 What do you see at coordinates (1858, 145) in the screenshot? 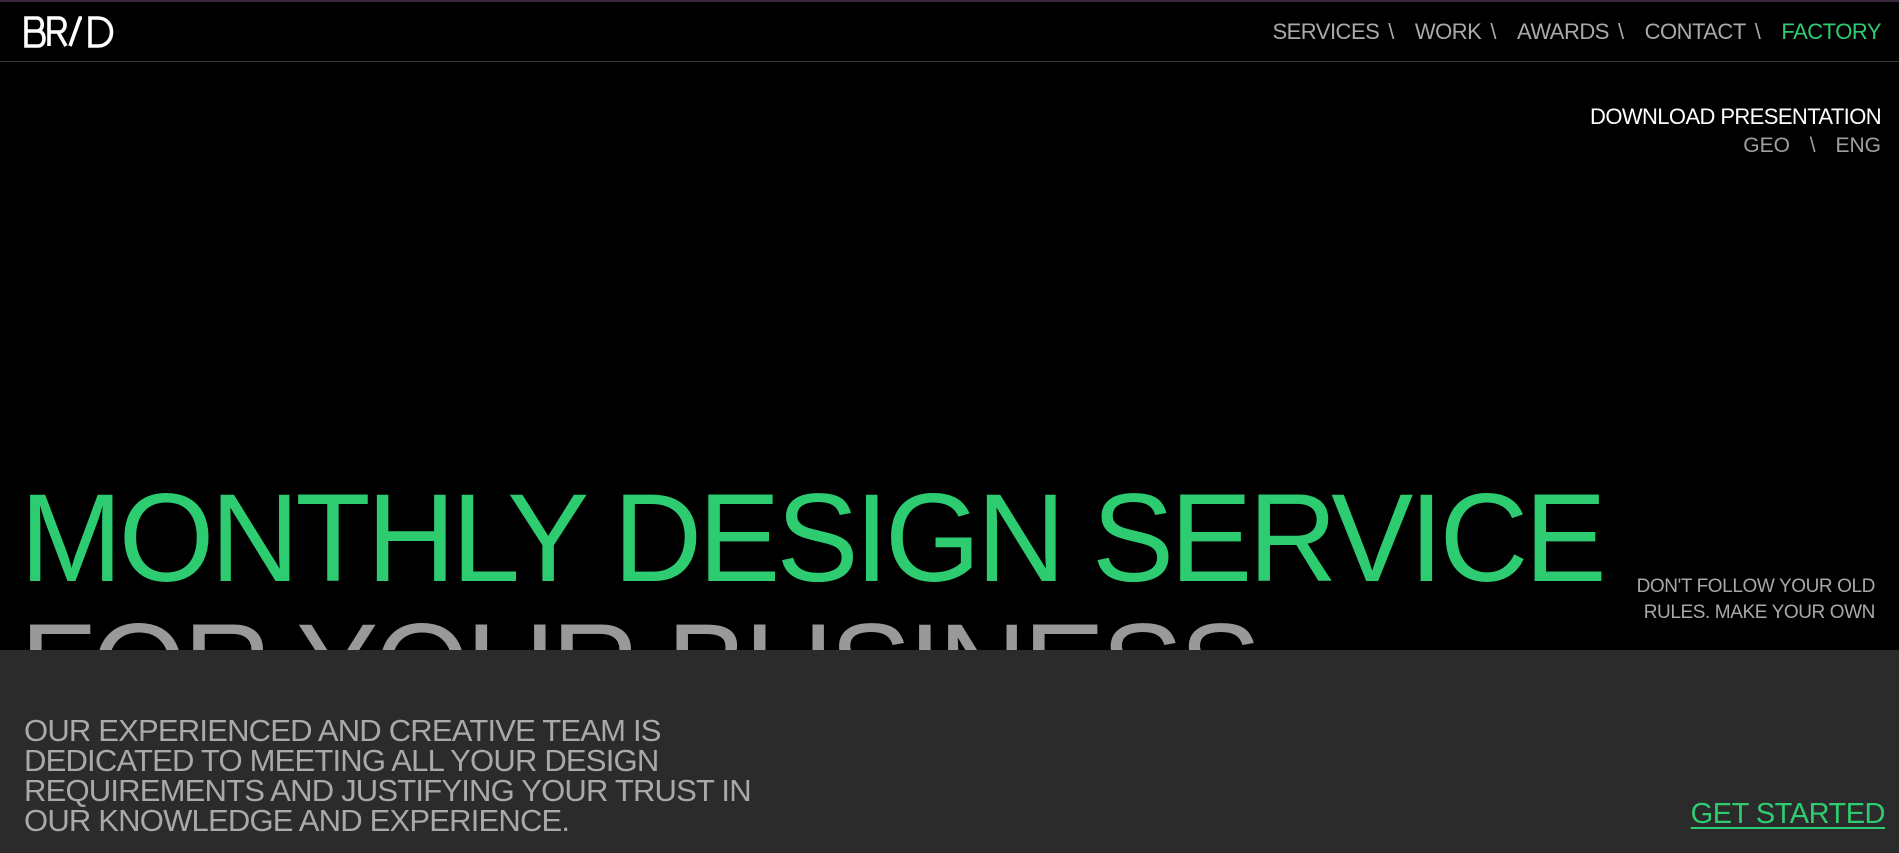
I see `lang-eng: ENG` at bounding box center [1858, 145].